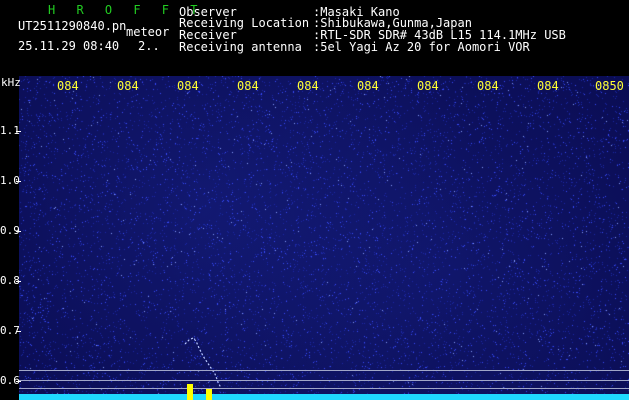  What do you see at coordinates (69, 46) in the screenshot?
I see `date-time: 25.11.29 08:40` at bounding box center [69, 46].